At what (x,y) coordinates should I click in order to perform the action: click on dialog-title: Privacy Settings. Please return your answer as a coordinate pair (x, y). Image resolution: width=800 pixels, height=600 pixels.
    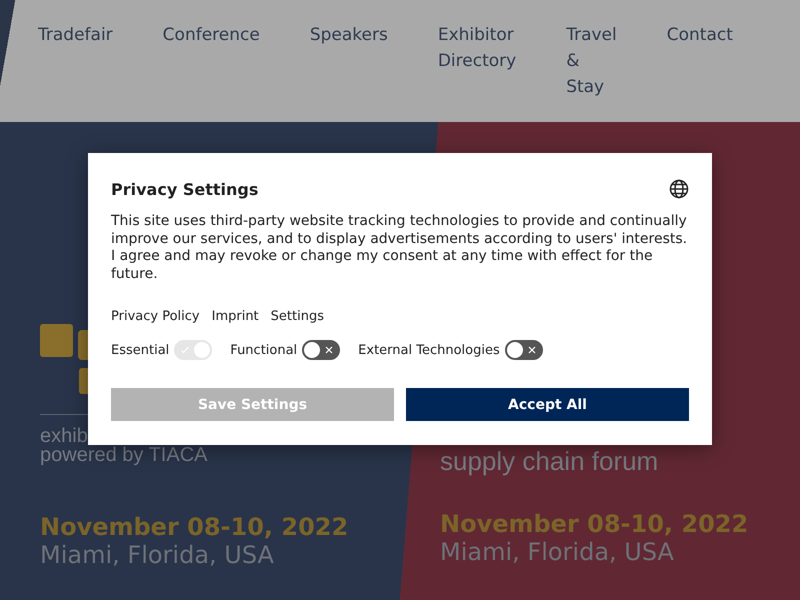
    Looking at the image, I should click on (184, 189).